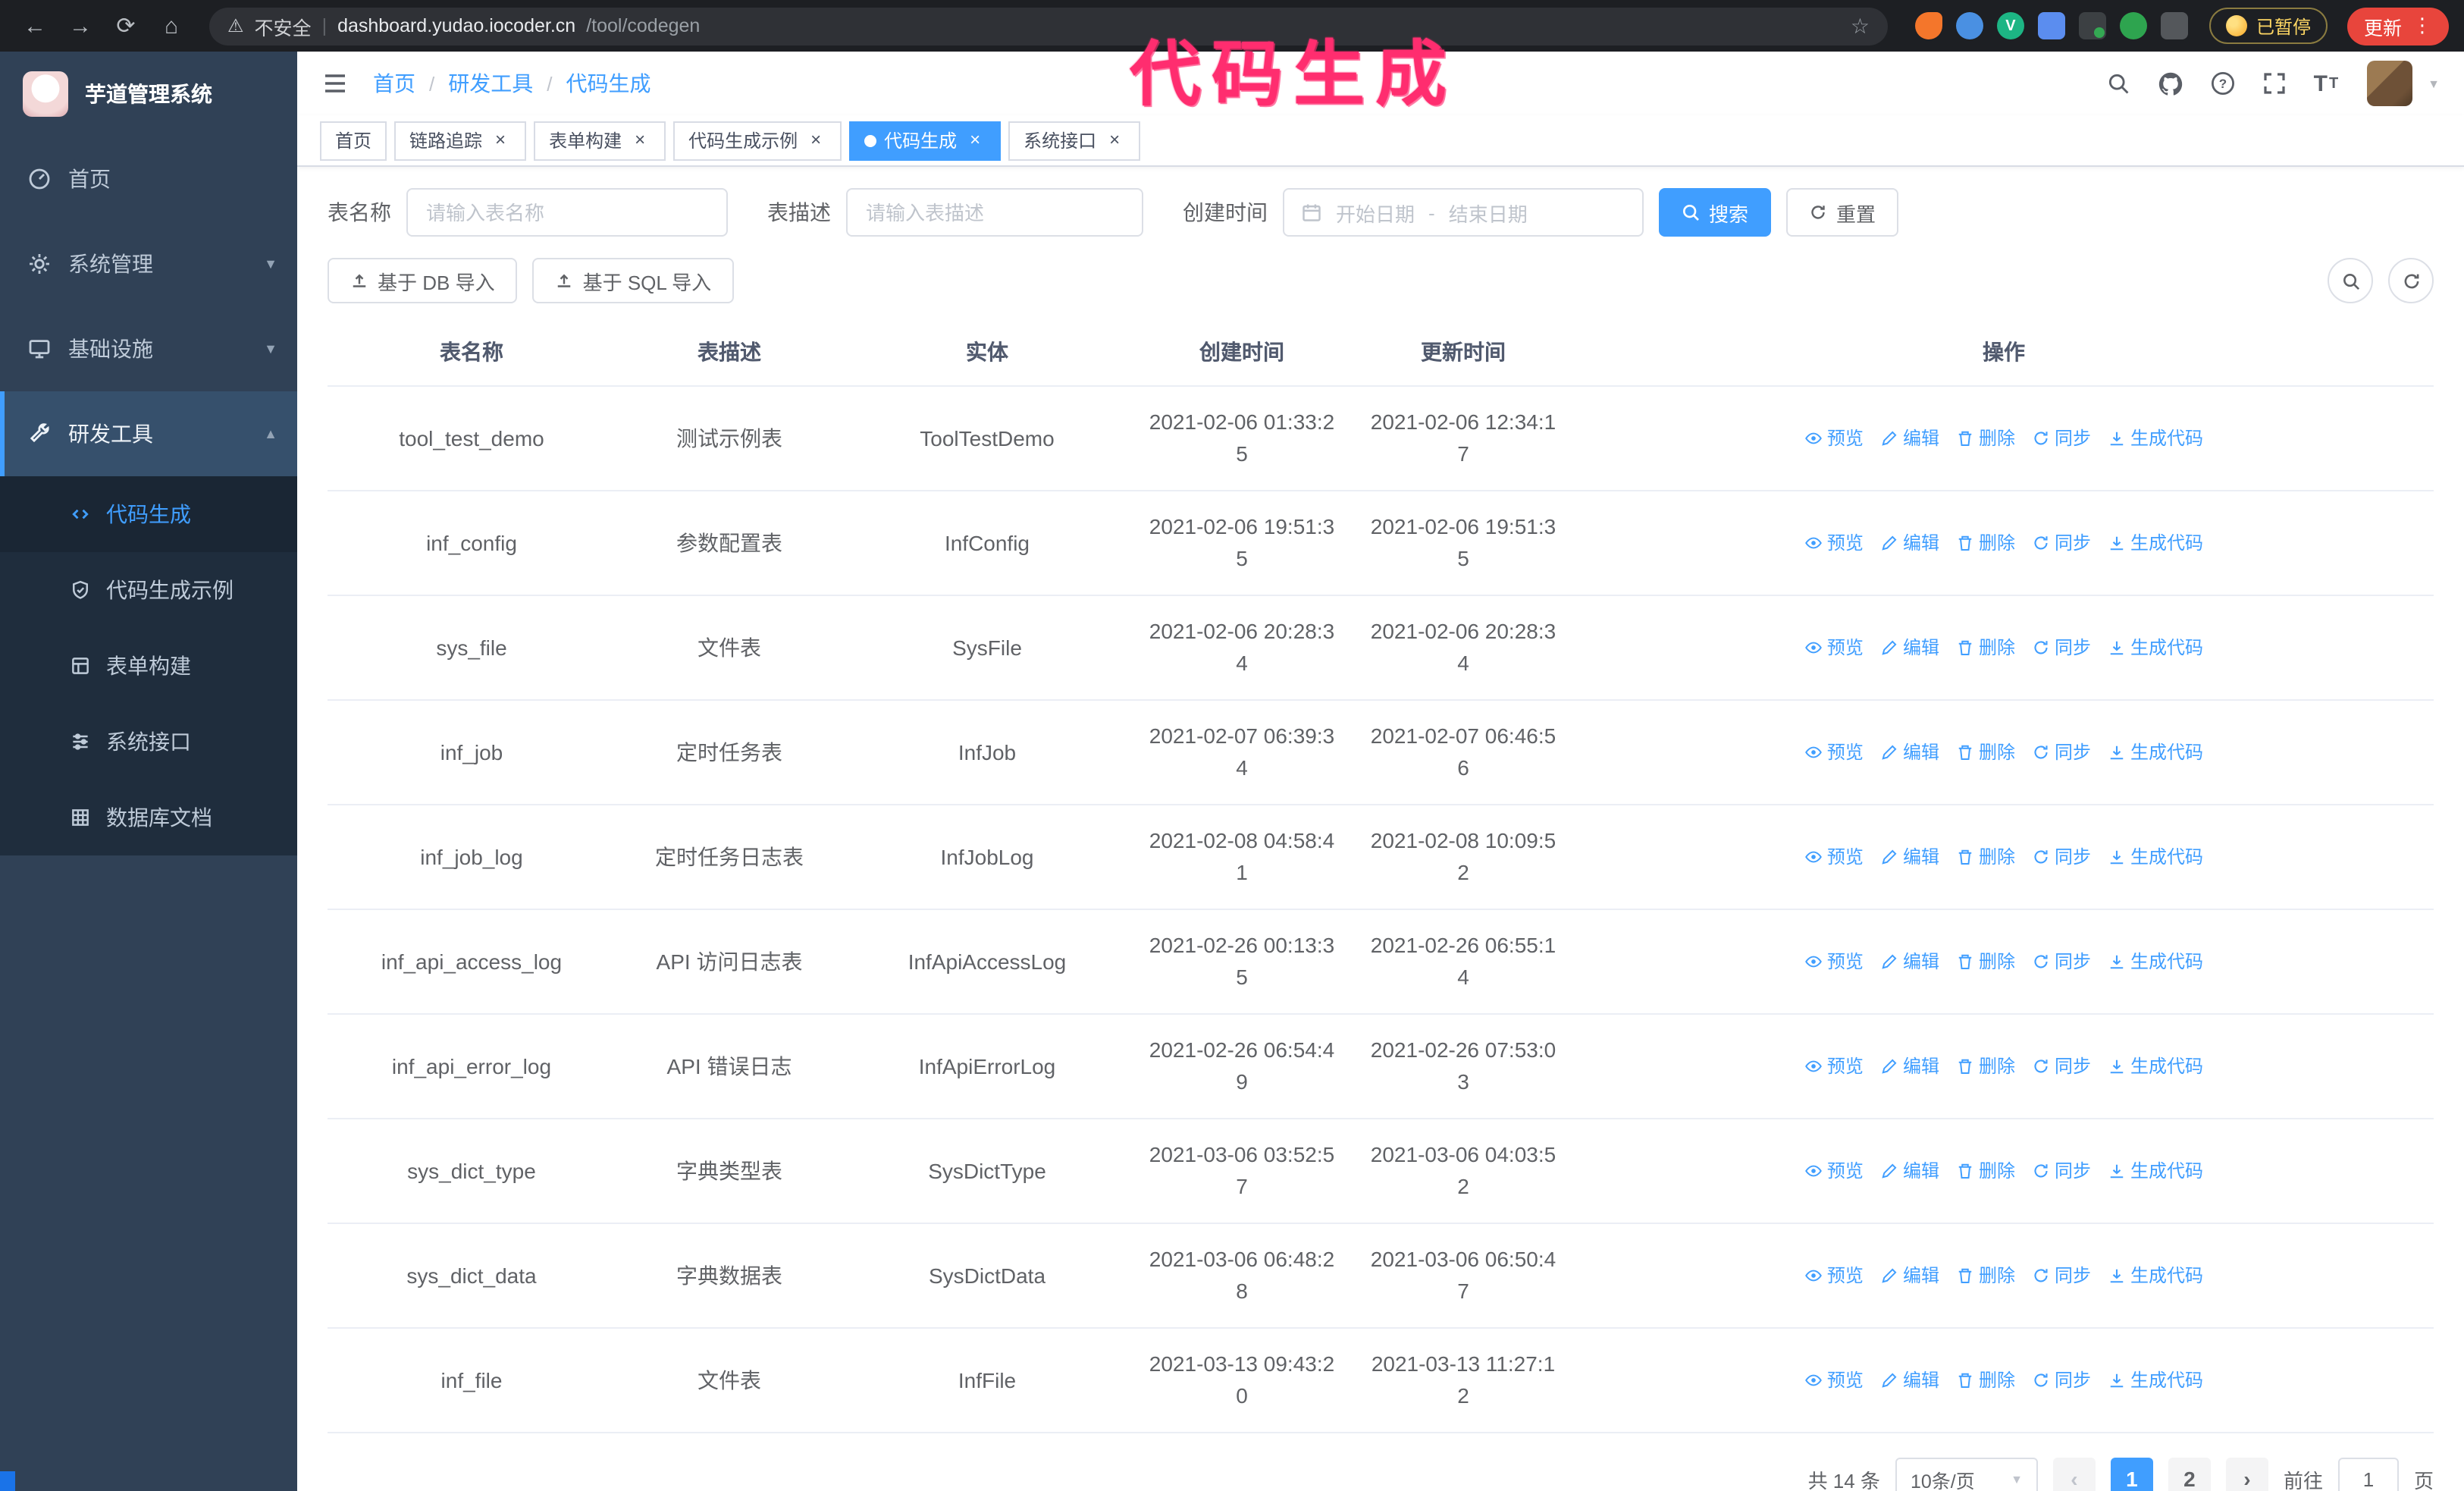 This screenshot has width=2464, height=1491. What do you see at coordinates (490, 83) in the screenshot?
I see `breadcrumb-devtools: 研发工具` at bounding box center [490, 83].